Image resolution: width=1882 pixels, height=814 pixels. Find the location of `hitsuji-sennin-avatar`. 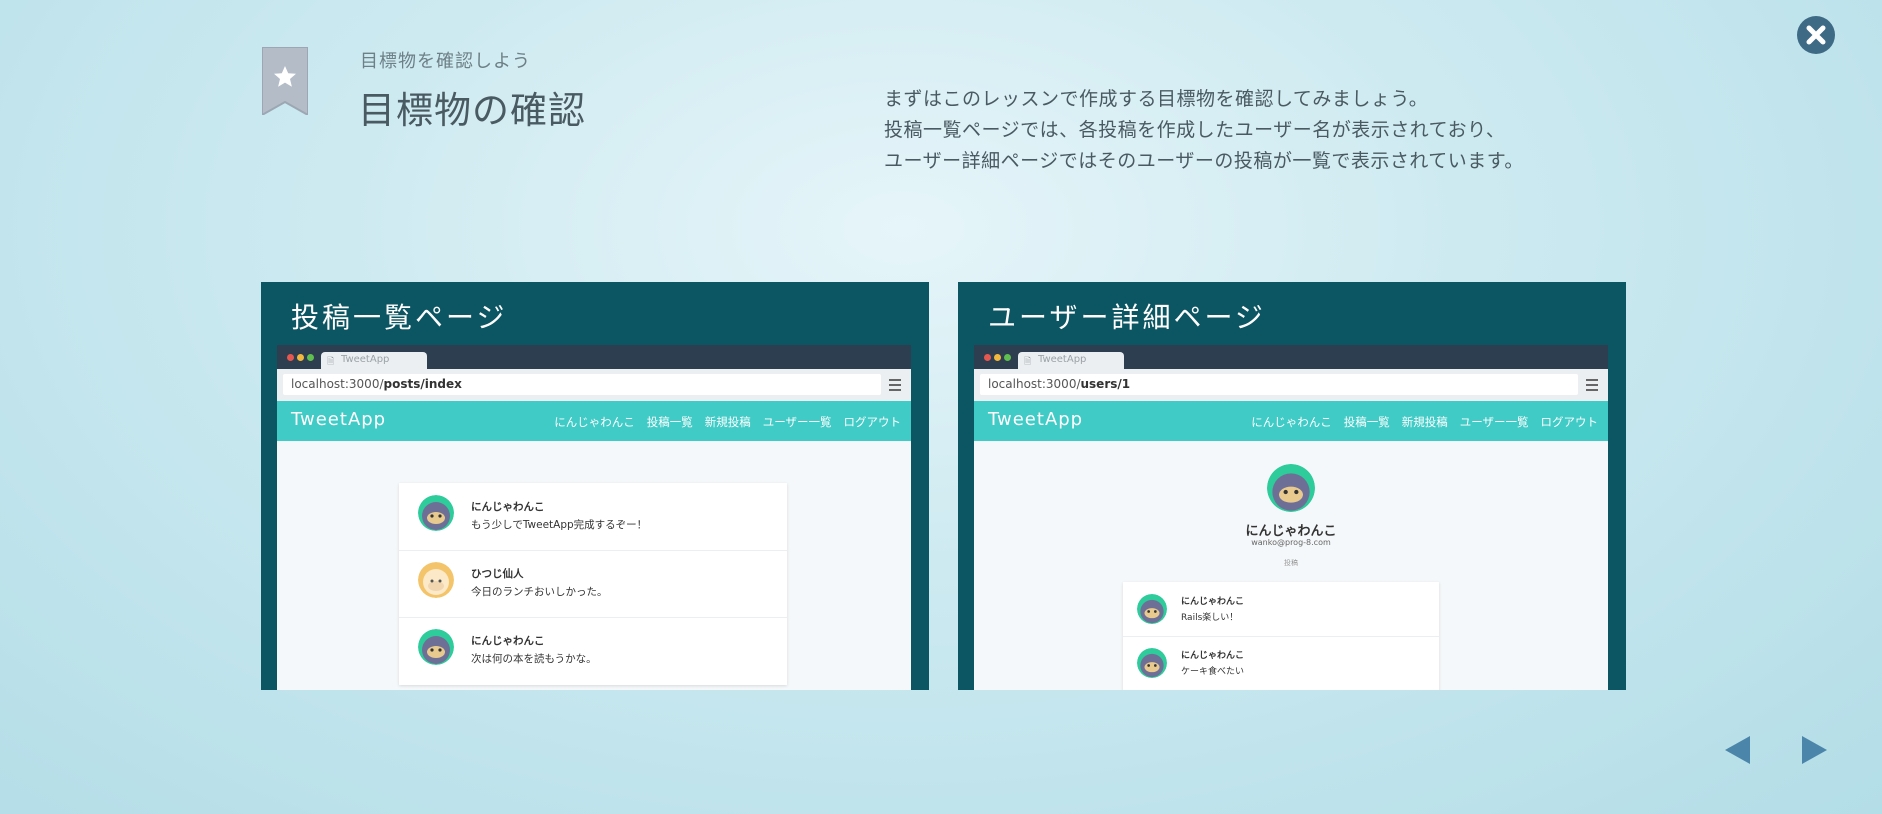

hitsuji-sennin-avatar is located at coordinates (436, 580).